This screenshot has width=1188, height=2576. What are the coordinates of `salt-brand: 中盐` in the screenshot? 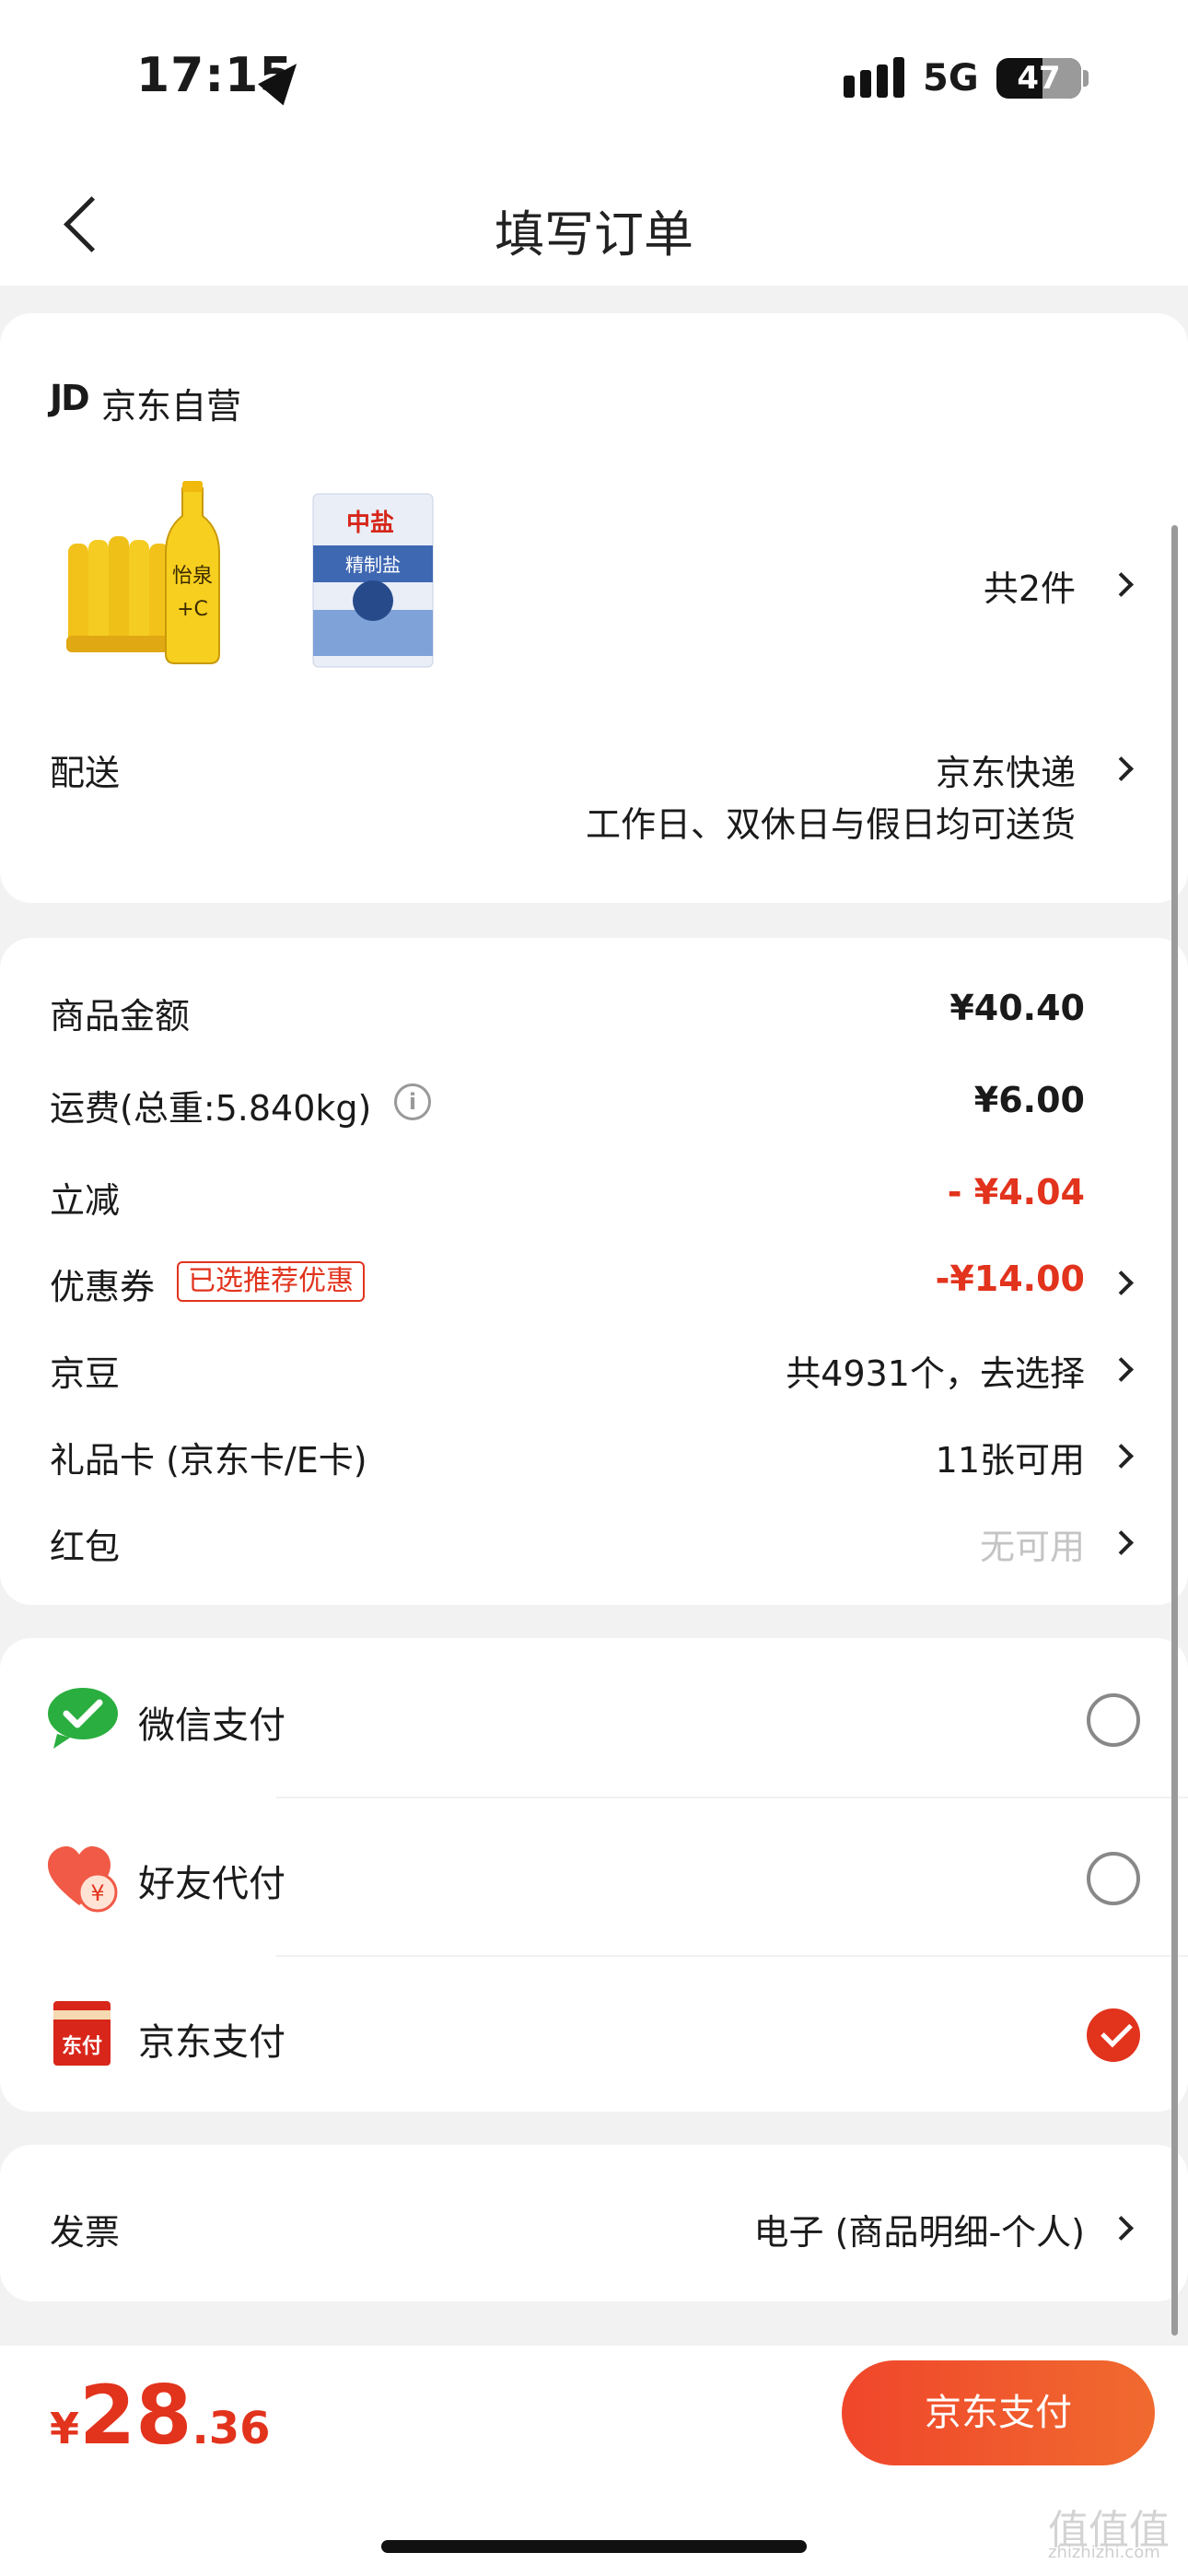 It's located at (370, 523).